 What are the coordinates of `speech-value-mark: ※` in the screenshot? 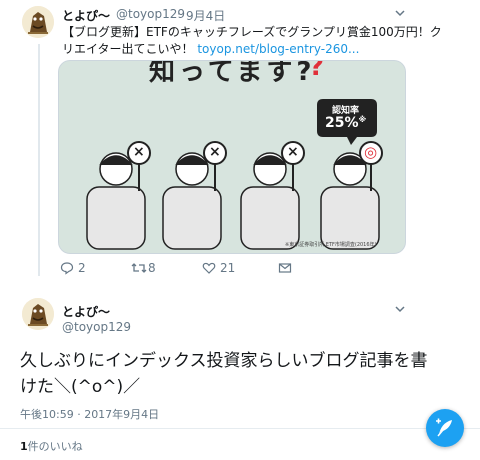 It's located at (362, 119).